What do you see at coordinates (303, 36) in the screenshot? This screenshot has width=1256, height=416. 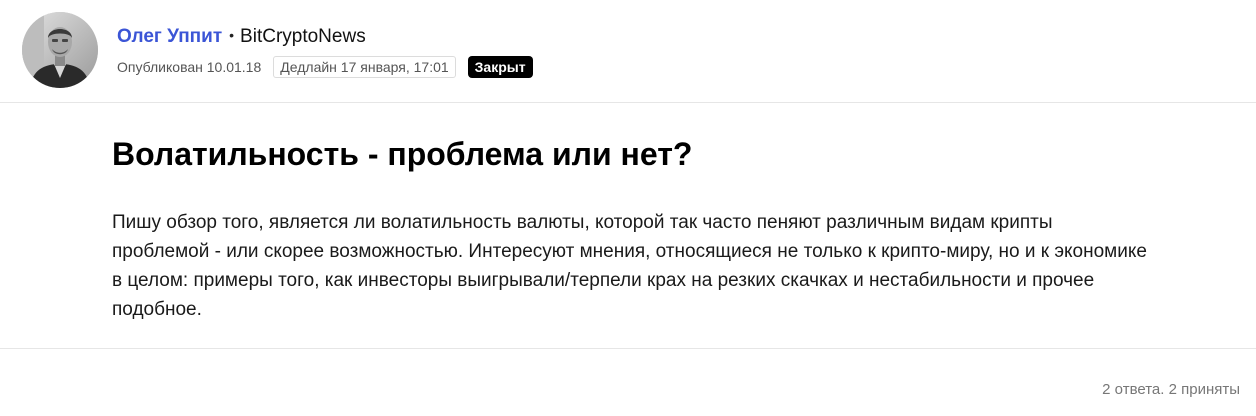 I see `source-link: BitCryptoNews` at bounding box center [303, 36].